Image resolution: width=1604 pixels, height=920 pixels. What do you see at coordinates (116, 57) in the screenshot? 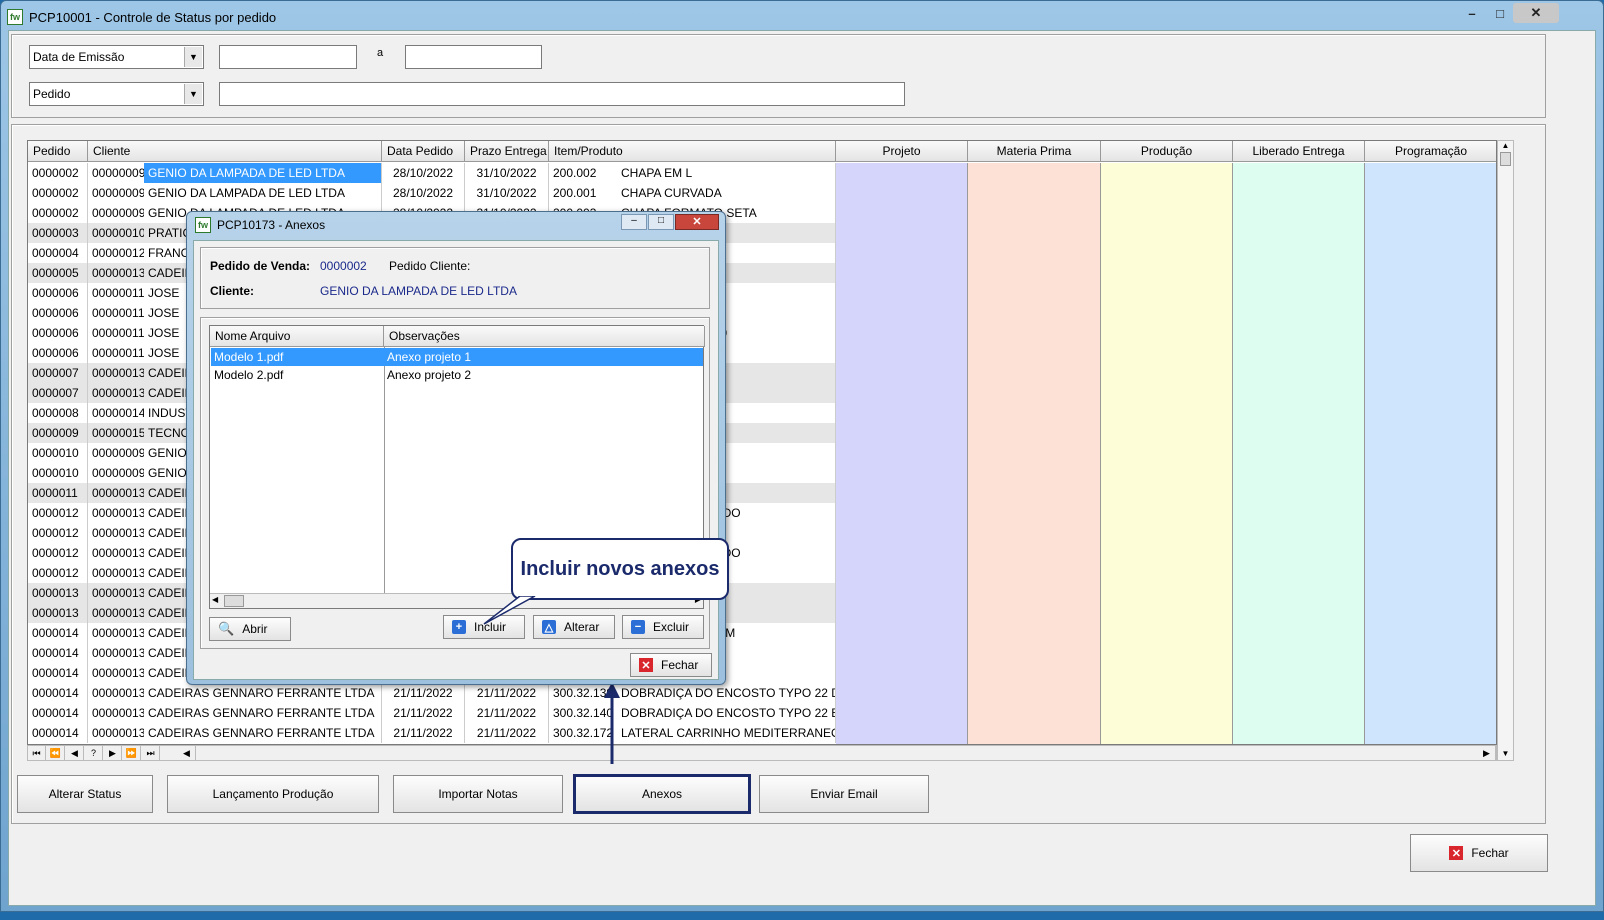
I see `filter-field-select: Data de Emissão ▼` at bounding box center [116, 57].